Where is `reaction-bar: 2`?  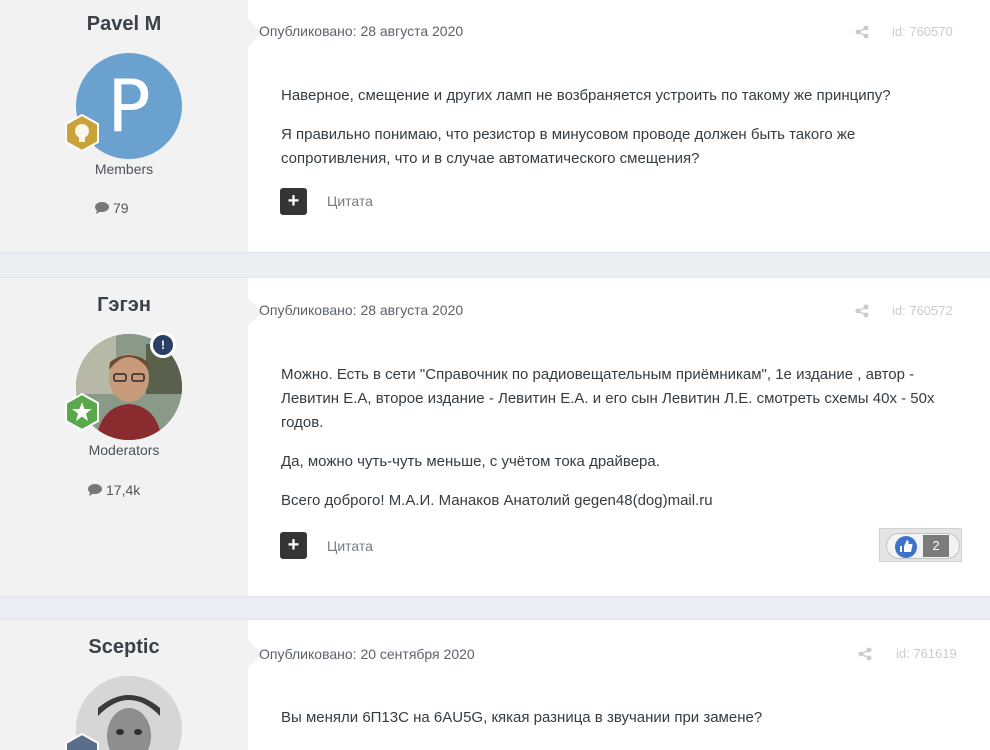 reaction-bar: 2 is located at coordinates (920, 545).